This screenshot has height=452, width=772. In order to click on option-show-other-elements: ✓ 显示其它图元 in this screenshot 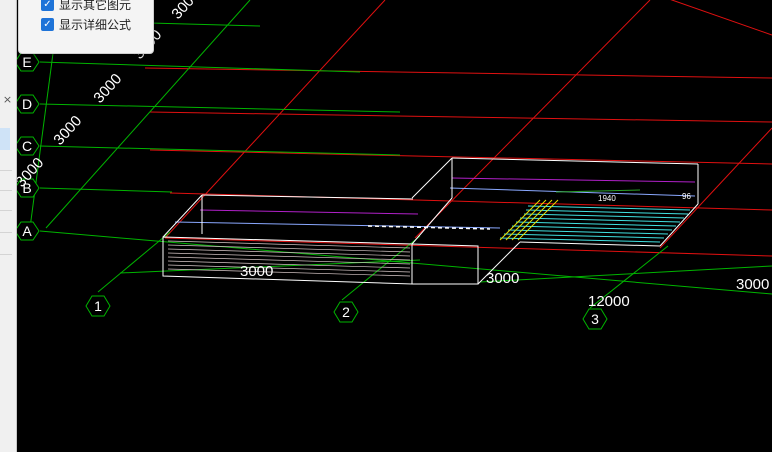, I will do `click(86, 6)`.